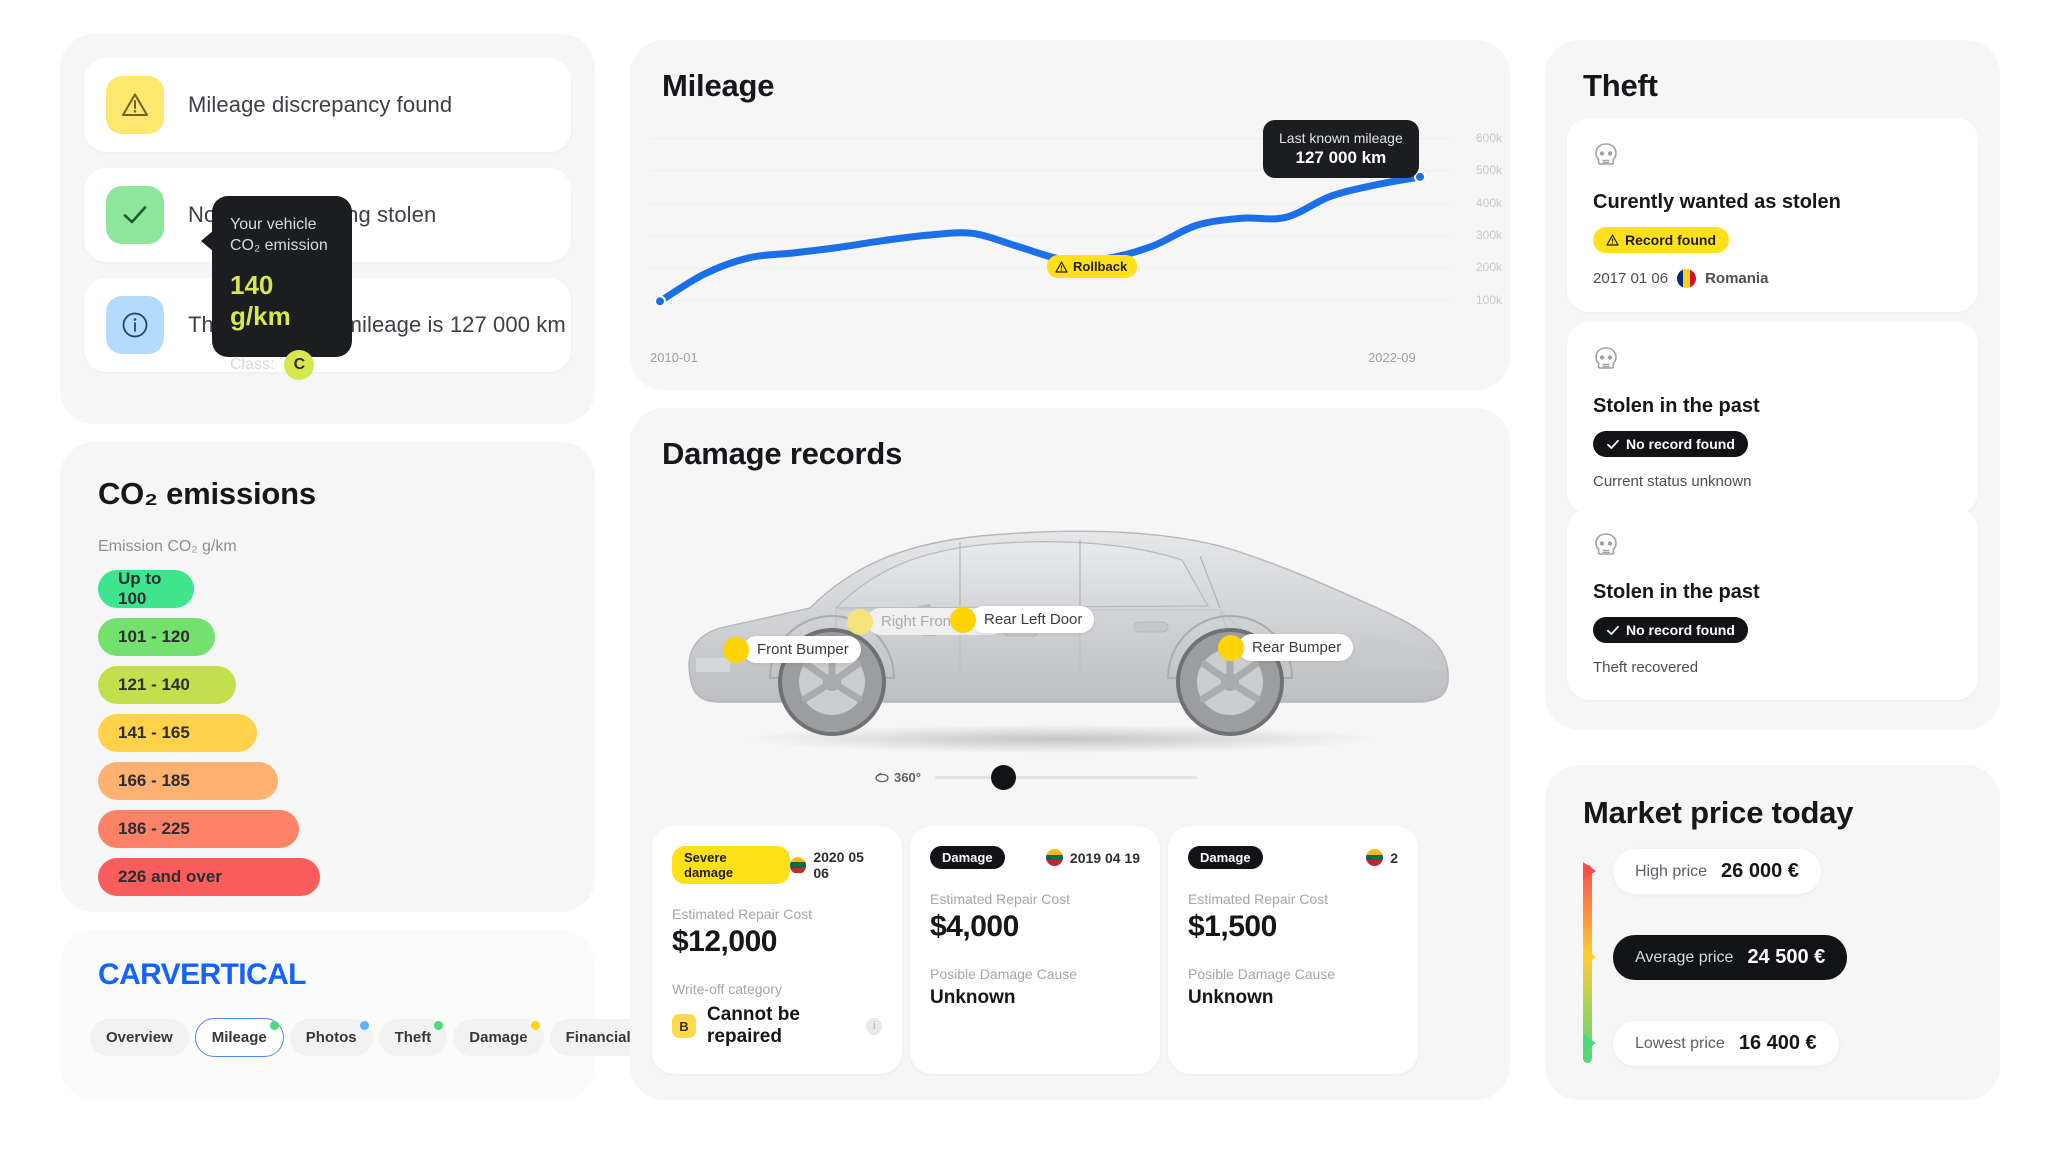 This screenshot has height=1152, width=2048. I want to click on co2-panel-title: CO₂ emissions, so click(207, 493).